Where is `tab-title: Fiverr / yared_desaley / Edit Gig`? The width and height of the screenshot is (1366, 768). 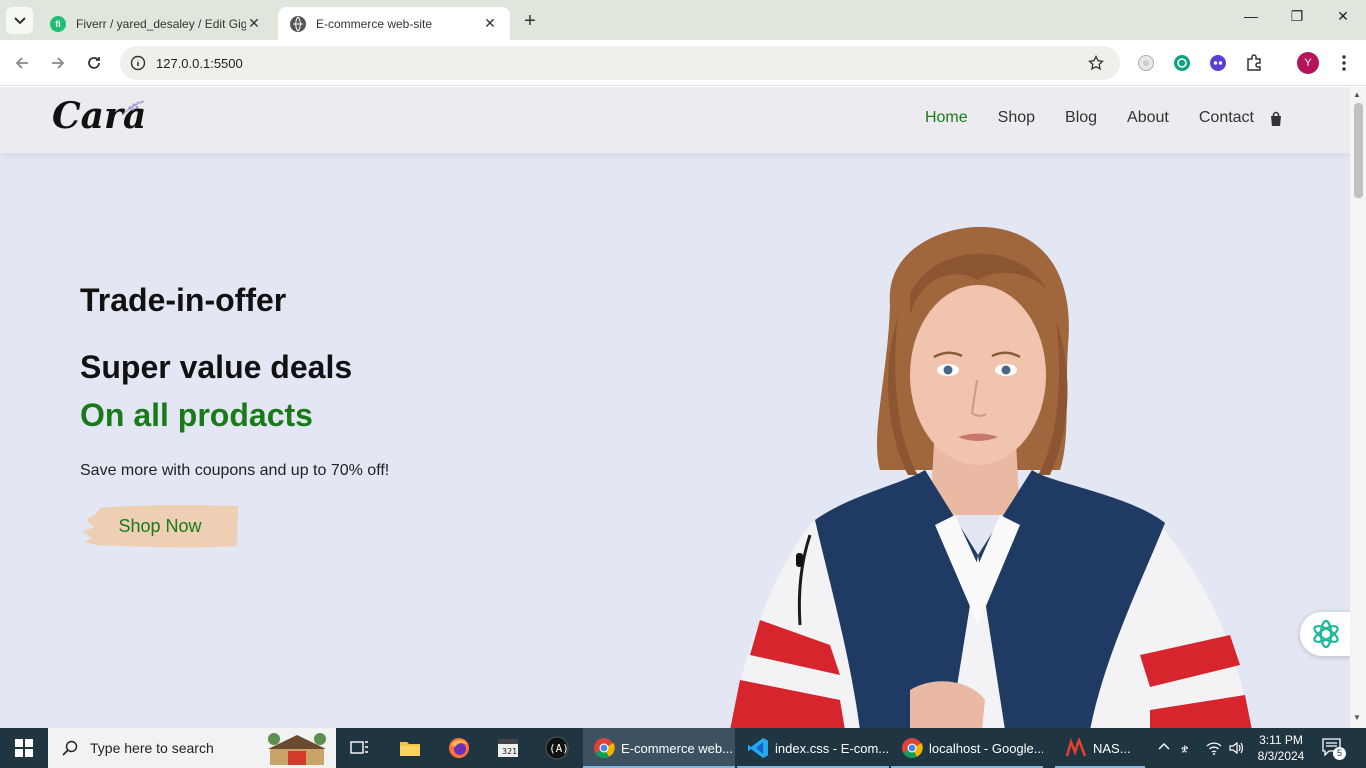
tab-title: Fiverr / yared_desaley / Edit Gig is located at coordinates (161, 23).